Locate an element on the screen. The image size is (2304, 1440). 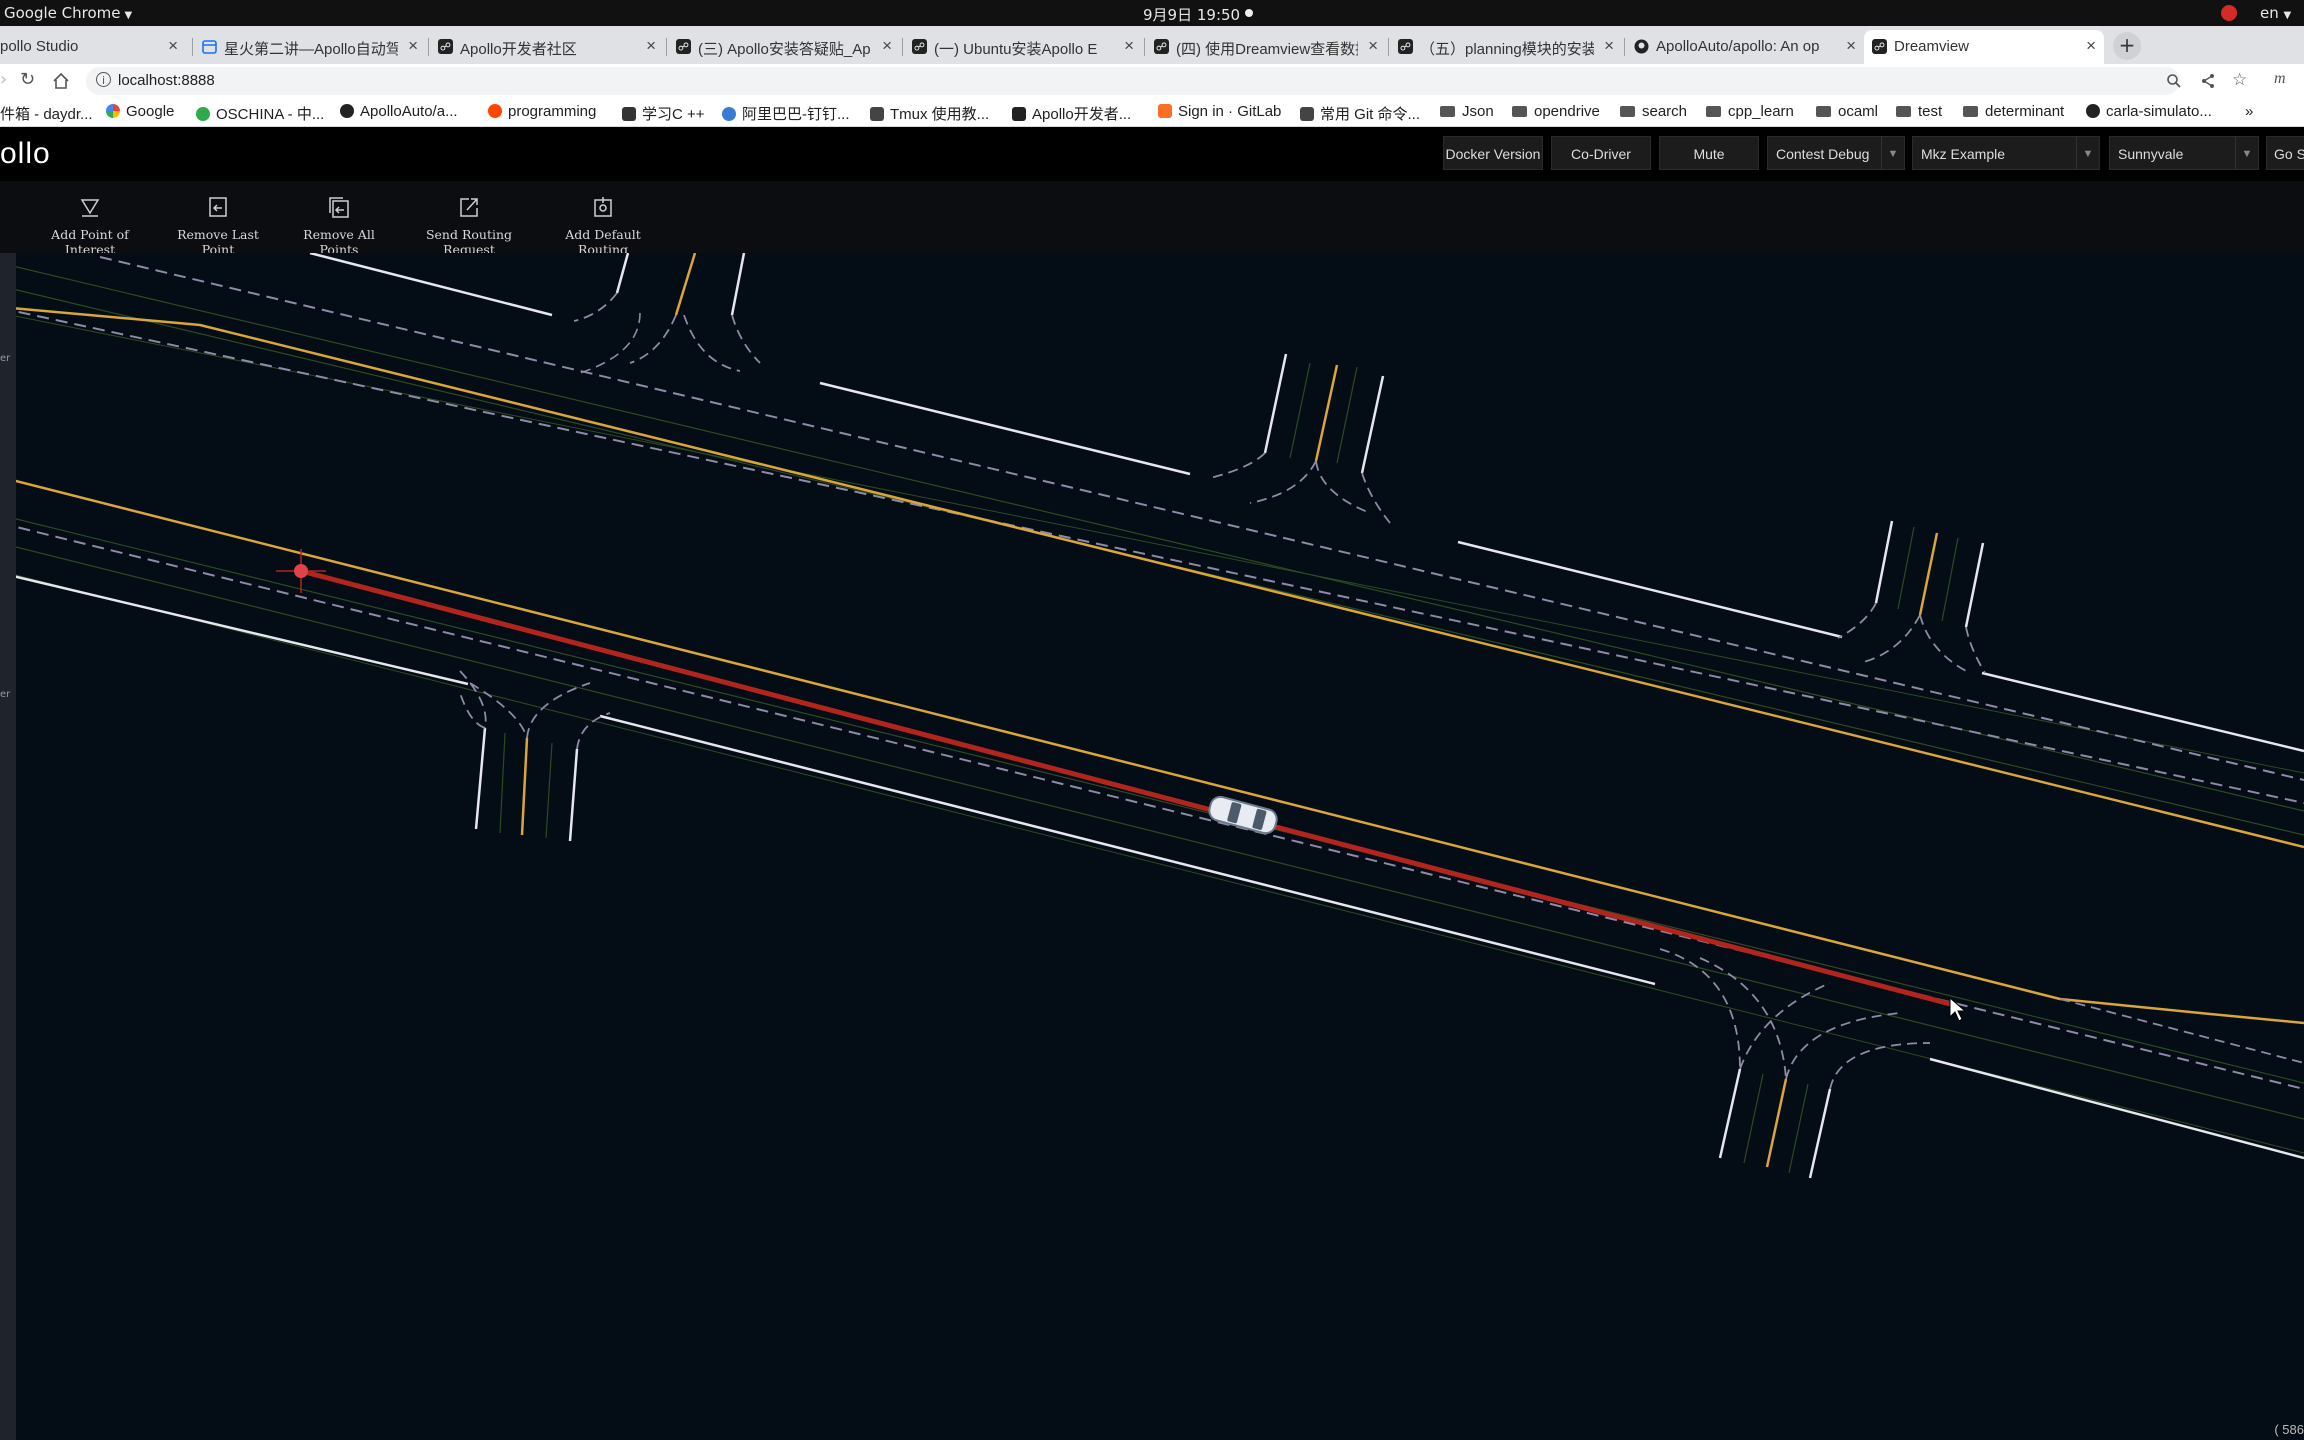
github-favicon-icon is located at coordinates (1641, 46).